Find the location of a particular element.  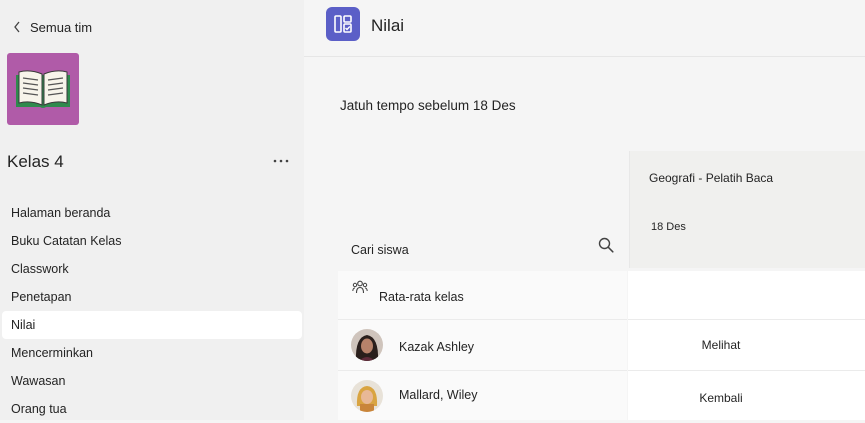

nav-item-classwork: Classwork is located at coordinates (152, 269).